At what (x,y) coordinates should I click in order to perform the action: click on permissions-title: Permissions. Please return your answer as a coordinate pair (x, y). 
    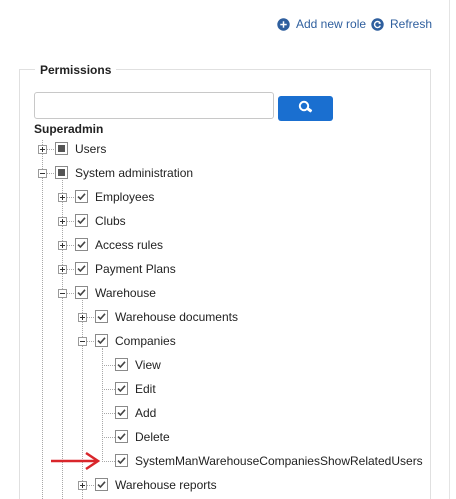
    Looking at the image, I should click on (75, 70).